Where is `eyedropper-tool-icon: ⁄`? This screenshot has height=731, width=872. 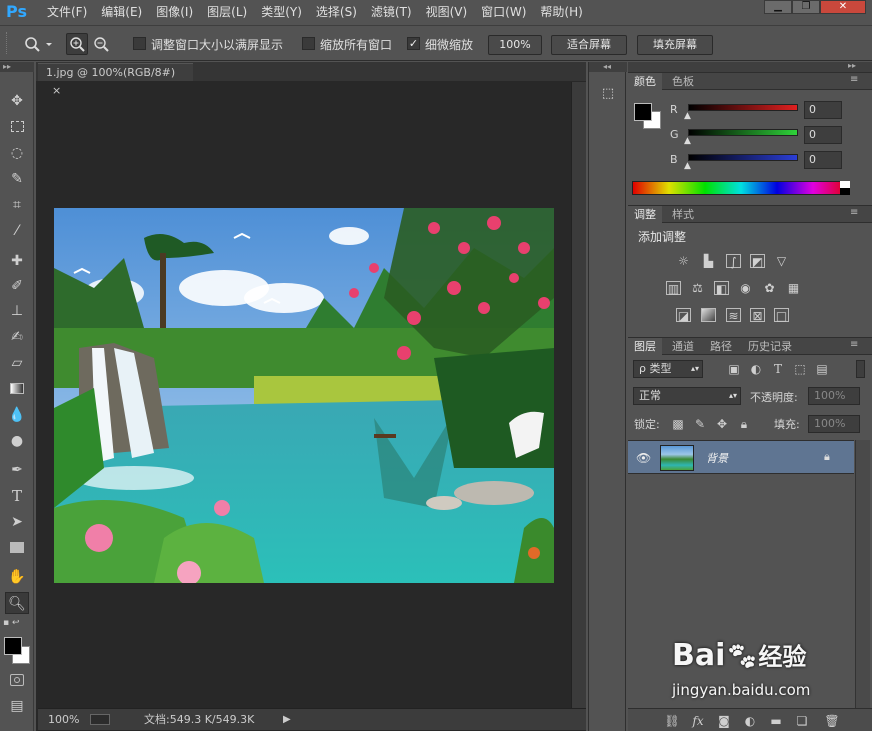
eyedropper-tool-icon: ⁄ is located at coordinates (17, 231).